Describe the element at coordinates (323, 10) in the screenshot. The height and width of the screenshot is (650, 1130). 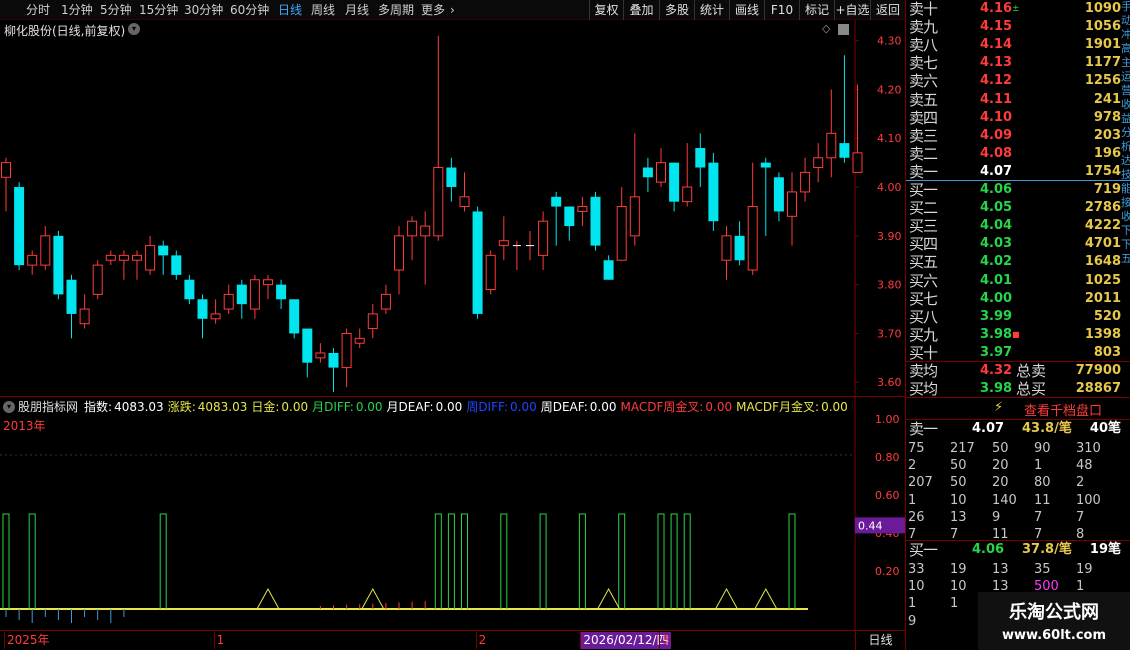
I see `toolbar-item-7: 周线` at that location.